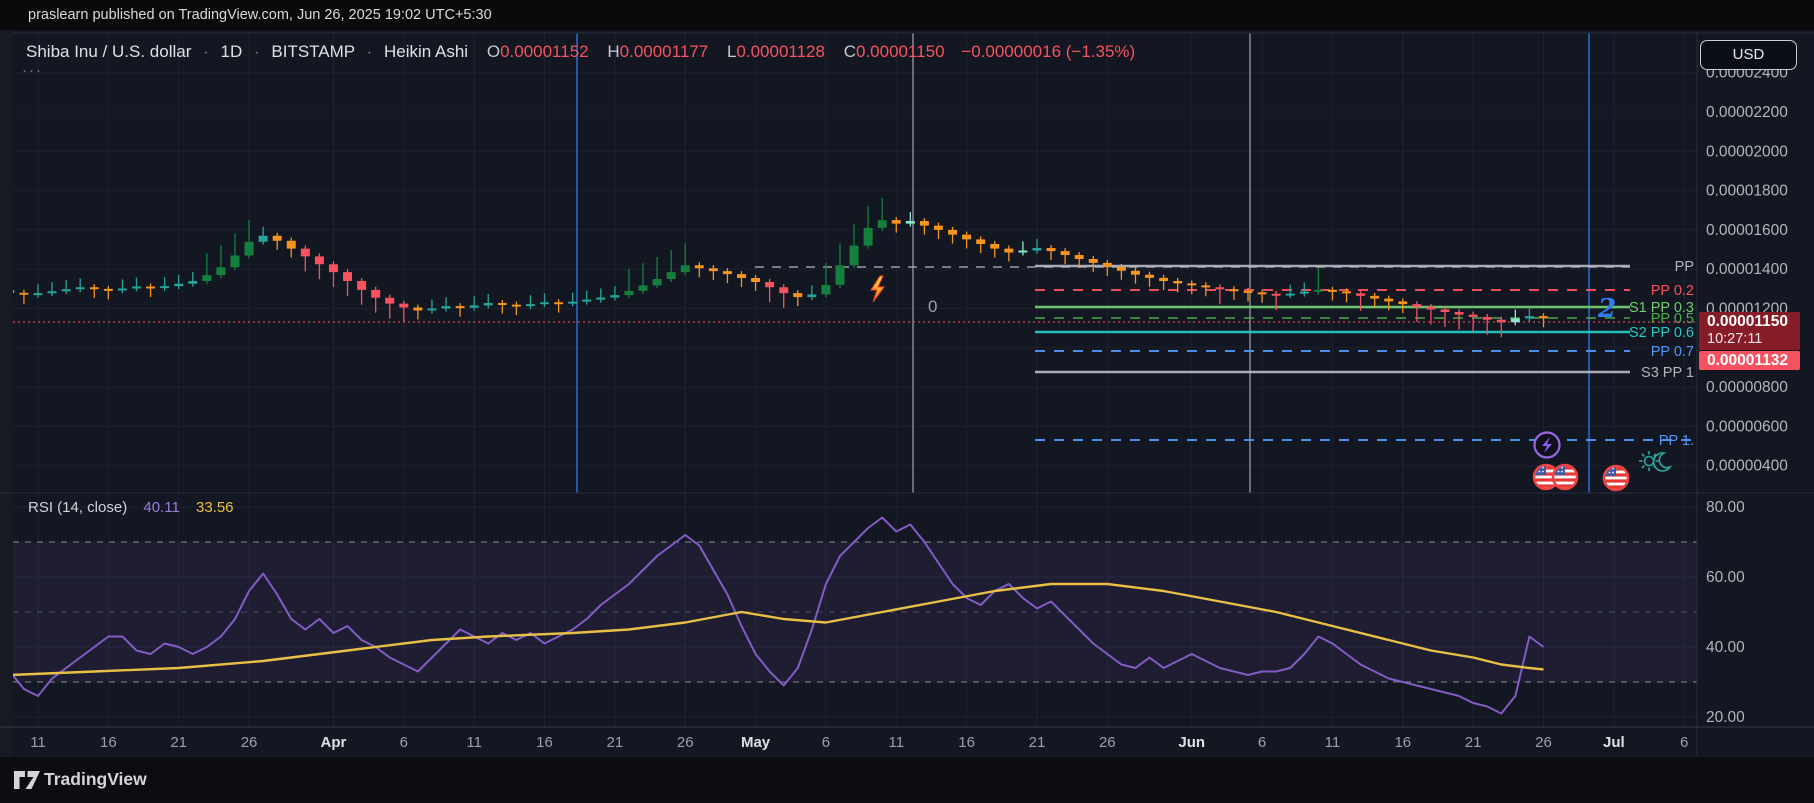 The image size is (1814, 803). Describe the element at coordinates (1748, 55) in the screenshot. I see `currency-toggle-button: USD` at that location.